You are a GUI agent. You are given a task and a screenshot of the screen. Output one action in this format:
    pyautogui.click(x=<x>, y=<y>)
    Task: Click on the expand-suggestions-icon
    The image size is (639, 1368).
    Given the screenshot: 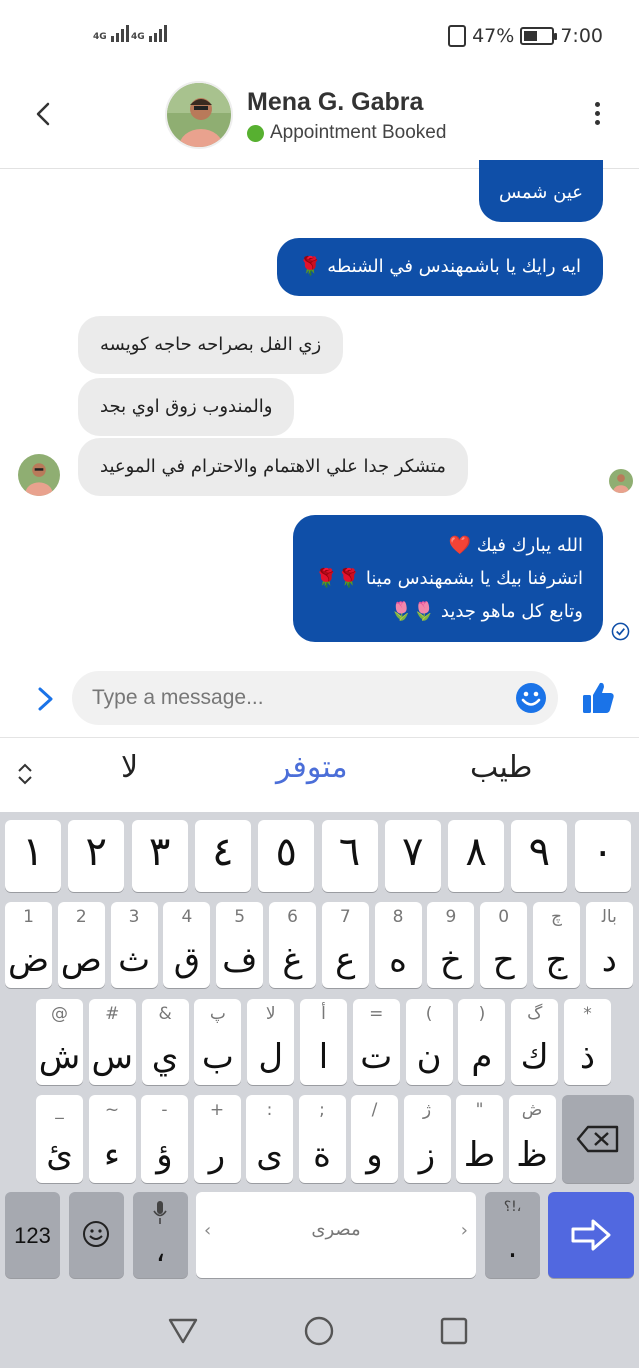 What is the action you would take?
    pyautogui.click(x=25, y=774)
    